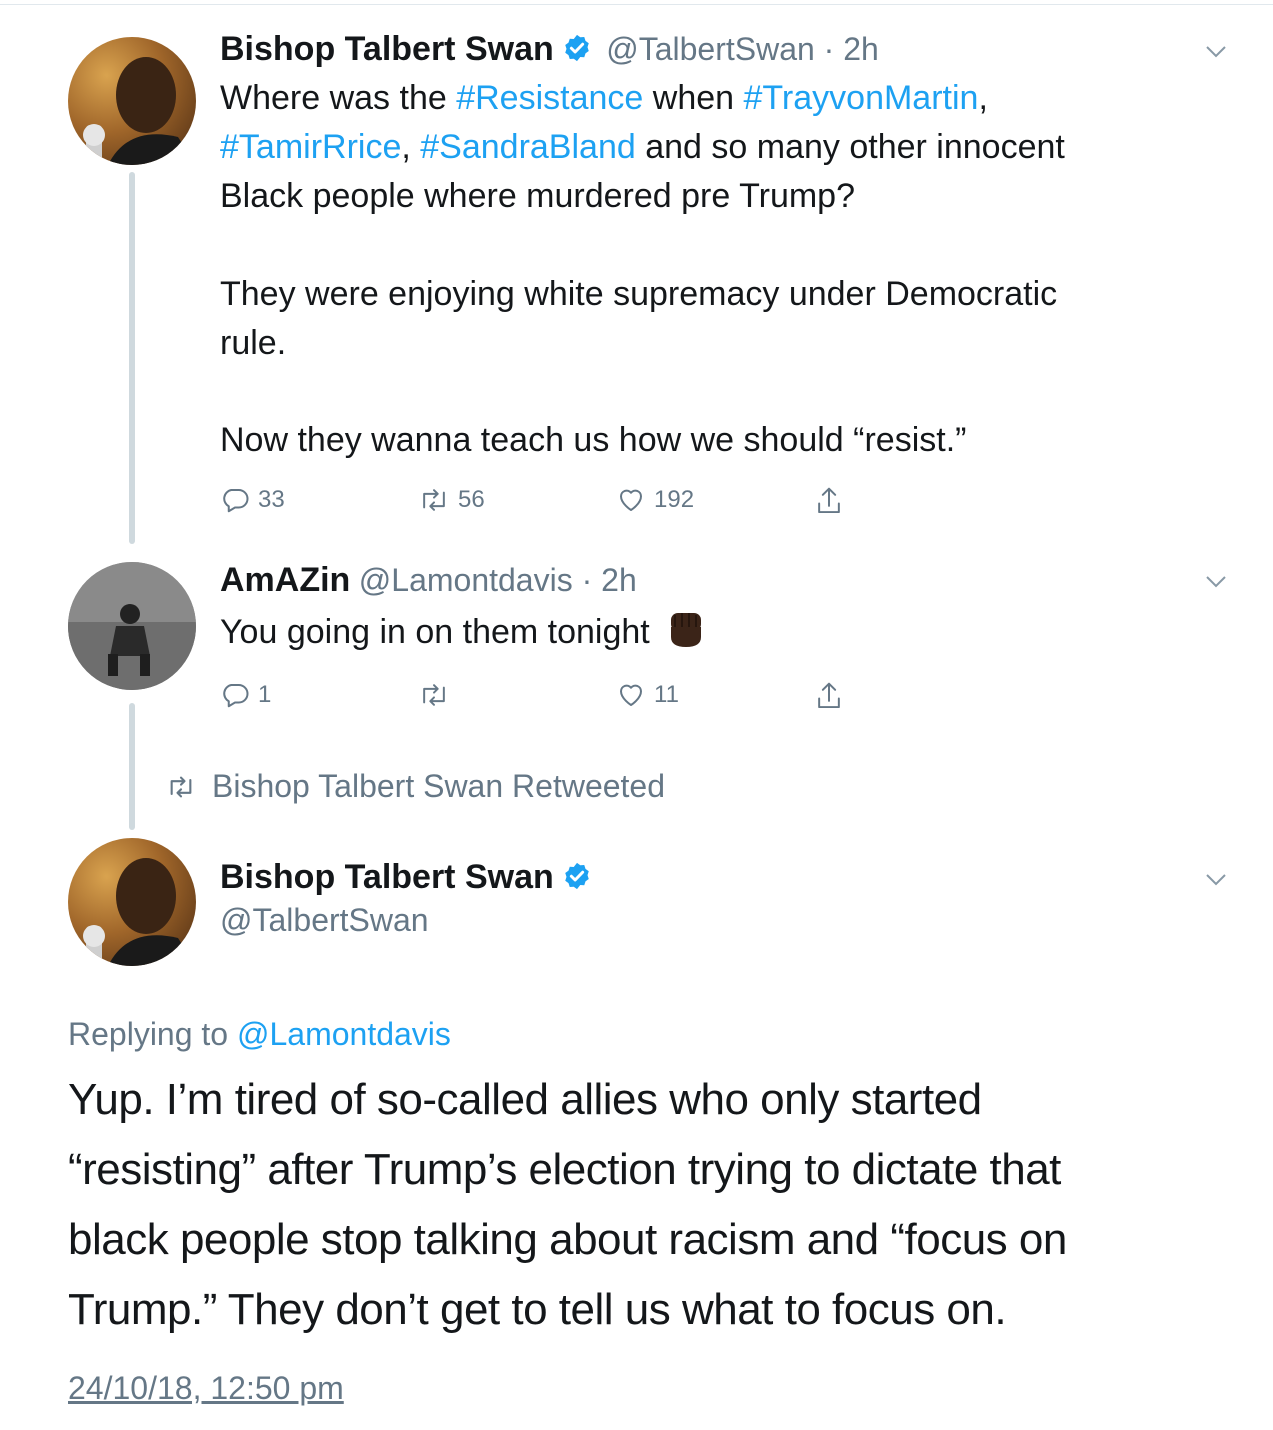 The height and width of the screenshot is (1430, 1273). Describe the element at coordinates (265, 694) in the screenshot. I see `reply-count: 1` at that location.